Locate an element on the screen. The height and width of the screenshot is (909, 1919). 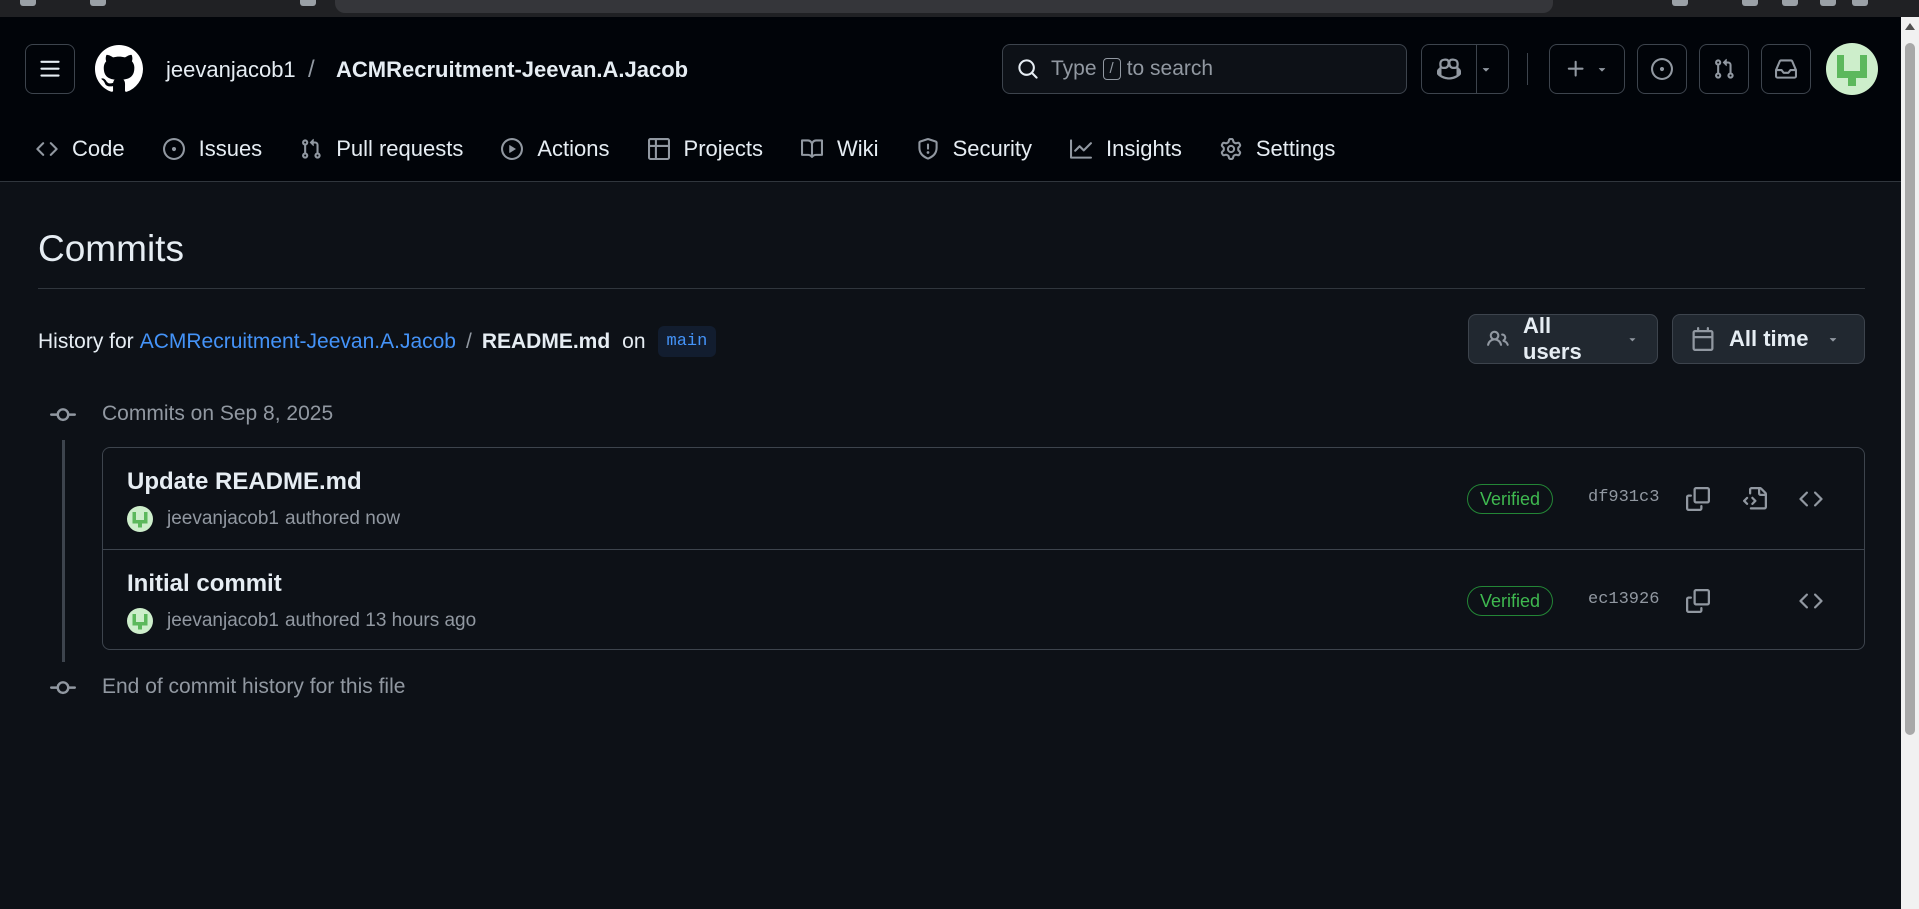
repo-name-link: ACMRecruitment-Jeevan.A.Jacob is located at coordinates (512, 70).